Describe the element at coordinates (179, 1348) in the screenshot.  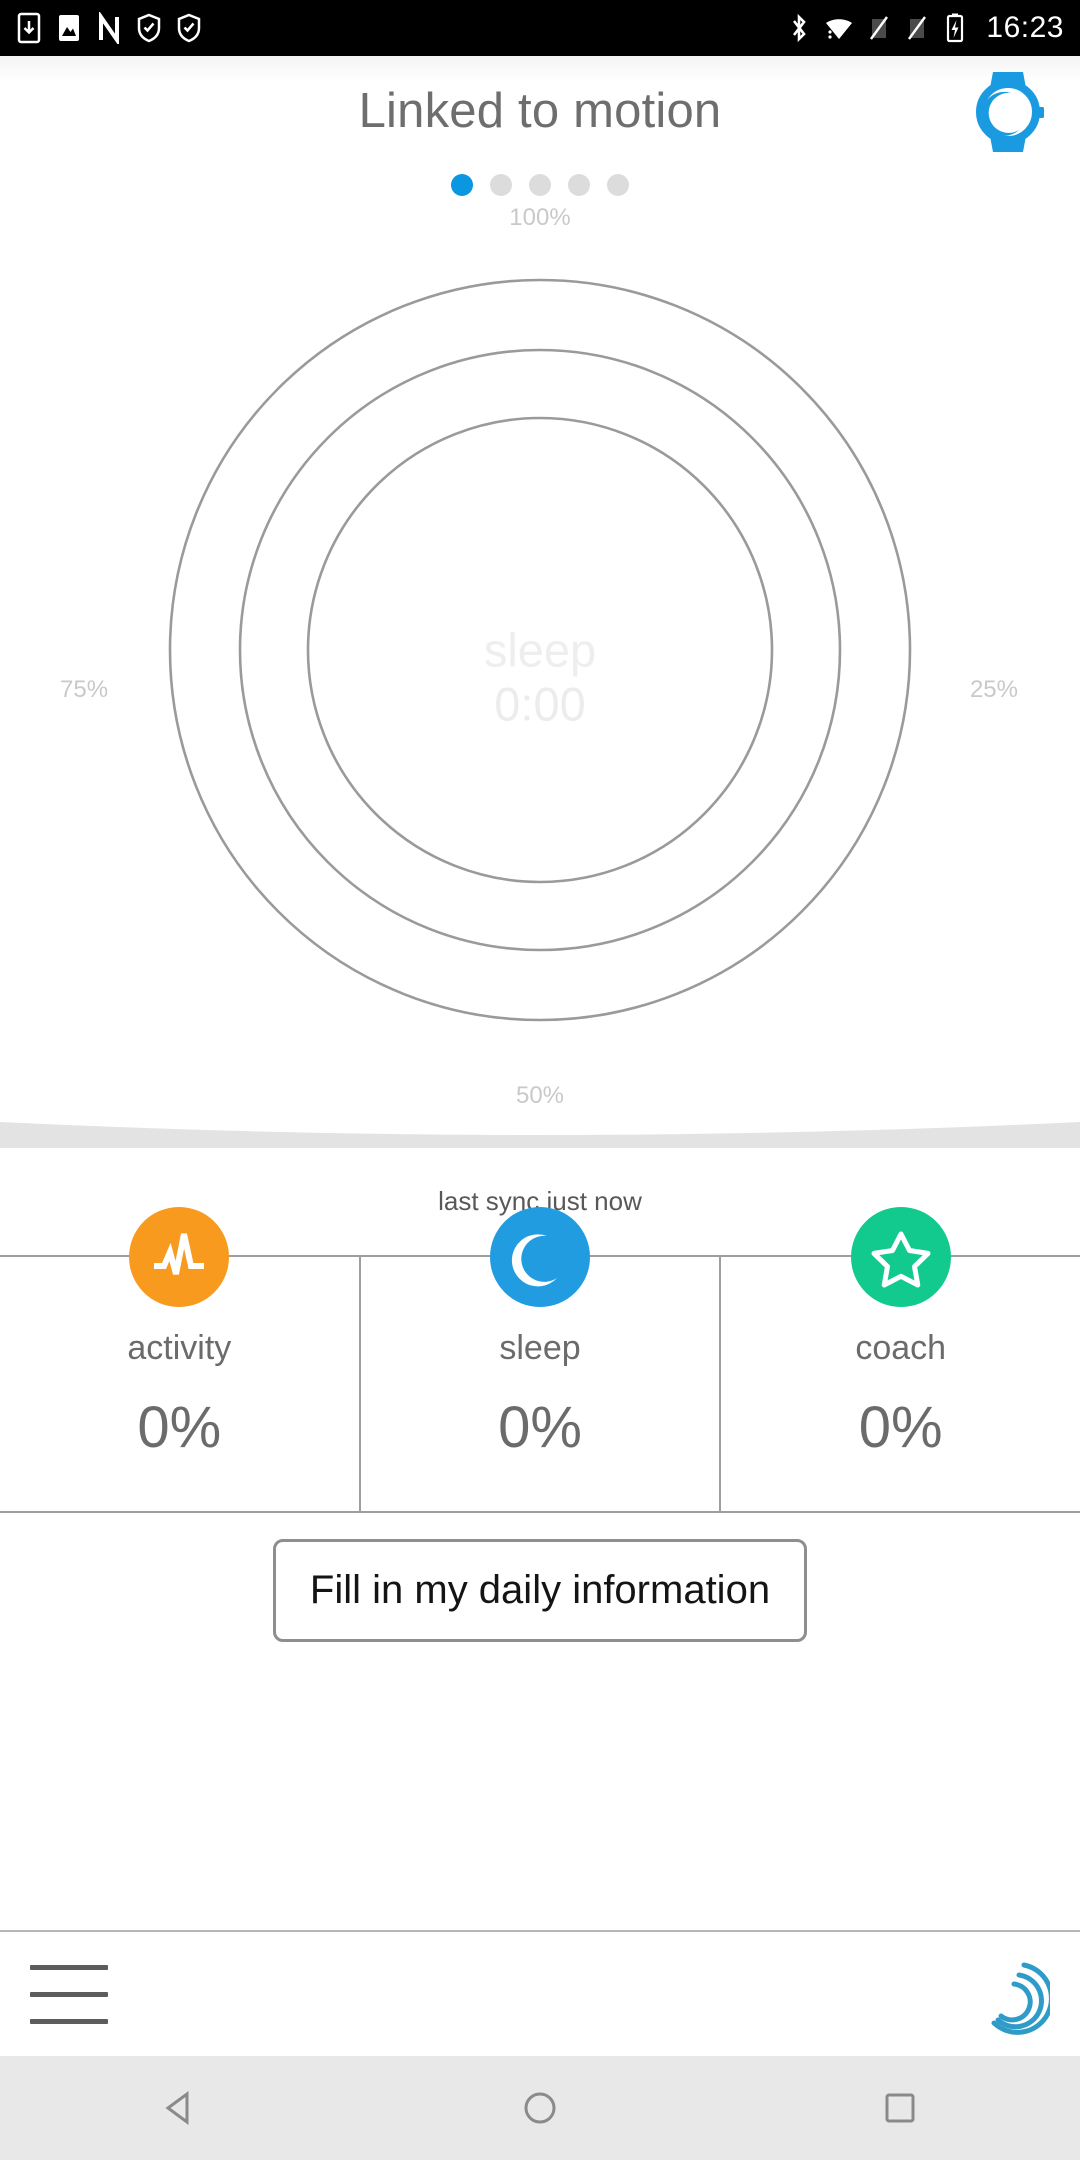
I see `stat-label: activity` at that location.